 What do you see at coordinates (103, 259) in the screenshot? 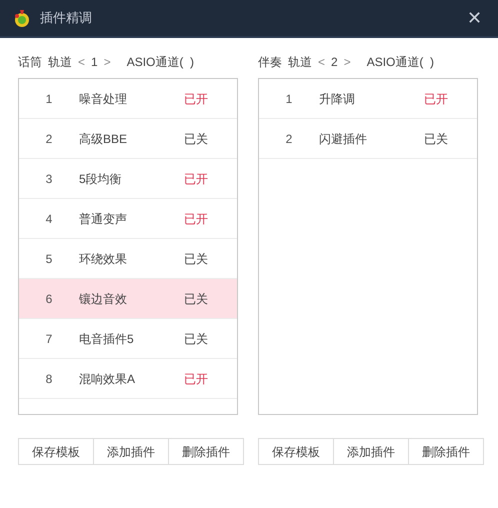
I see `plugin-name: 环绕效果` at bounding box center [103, 259].